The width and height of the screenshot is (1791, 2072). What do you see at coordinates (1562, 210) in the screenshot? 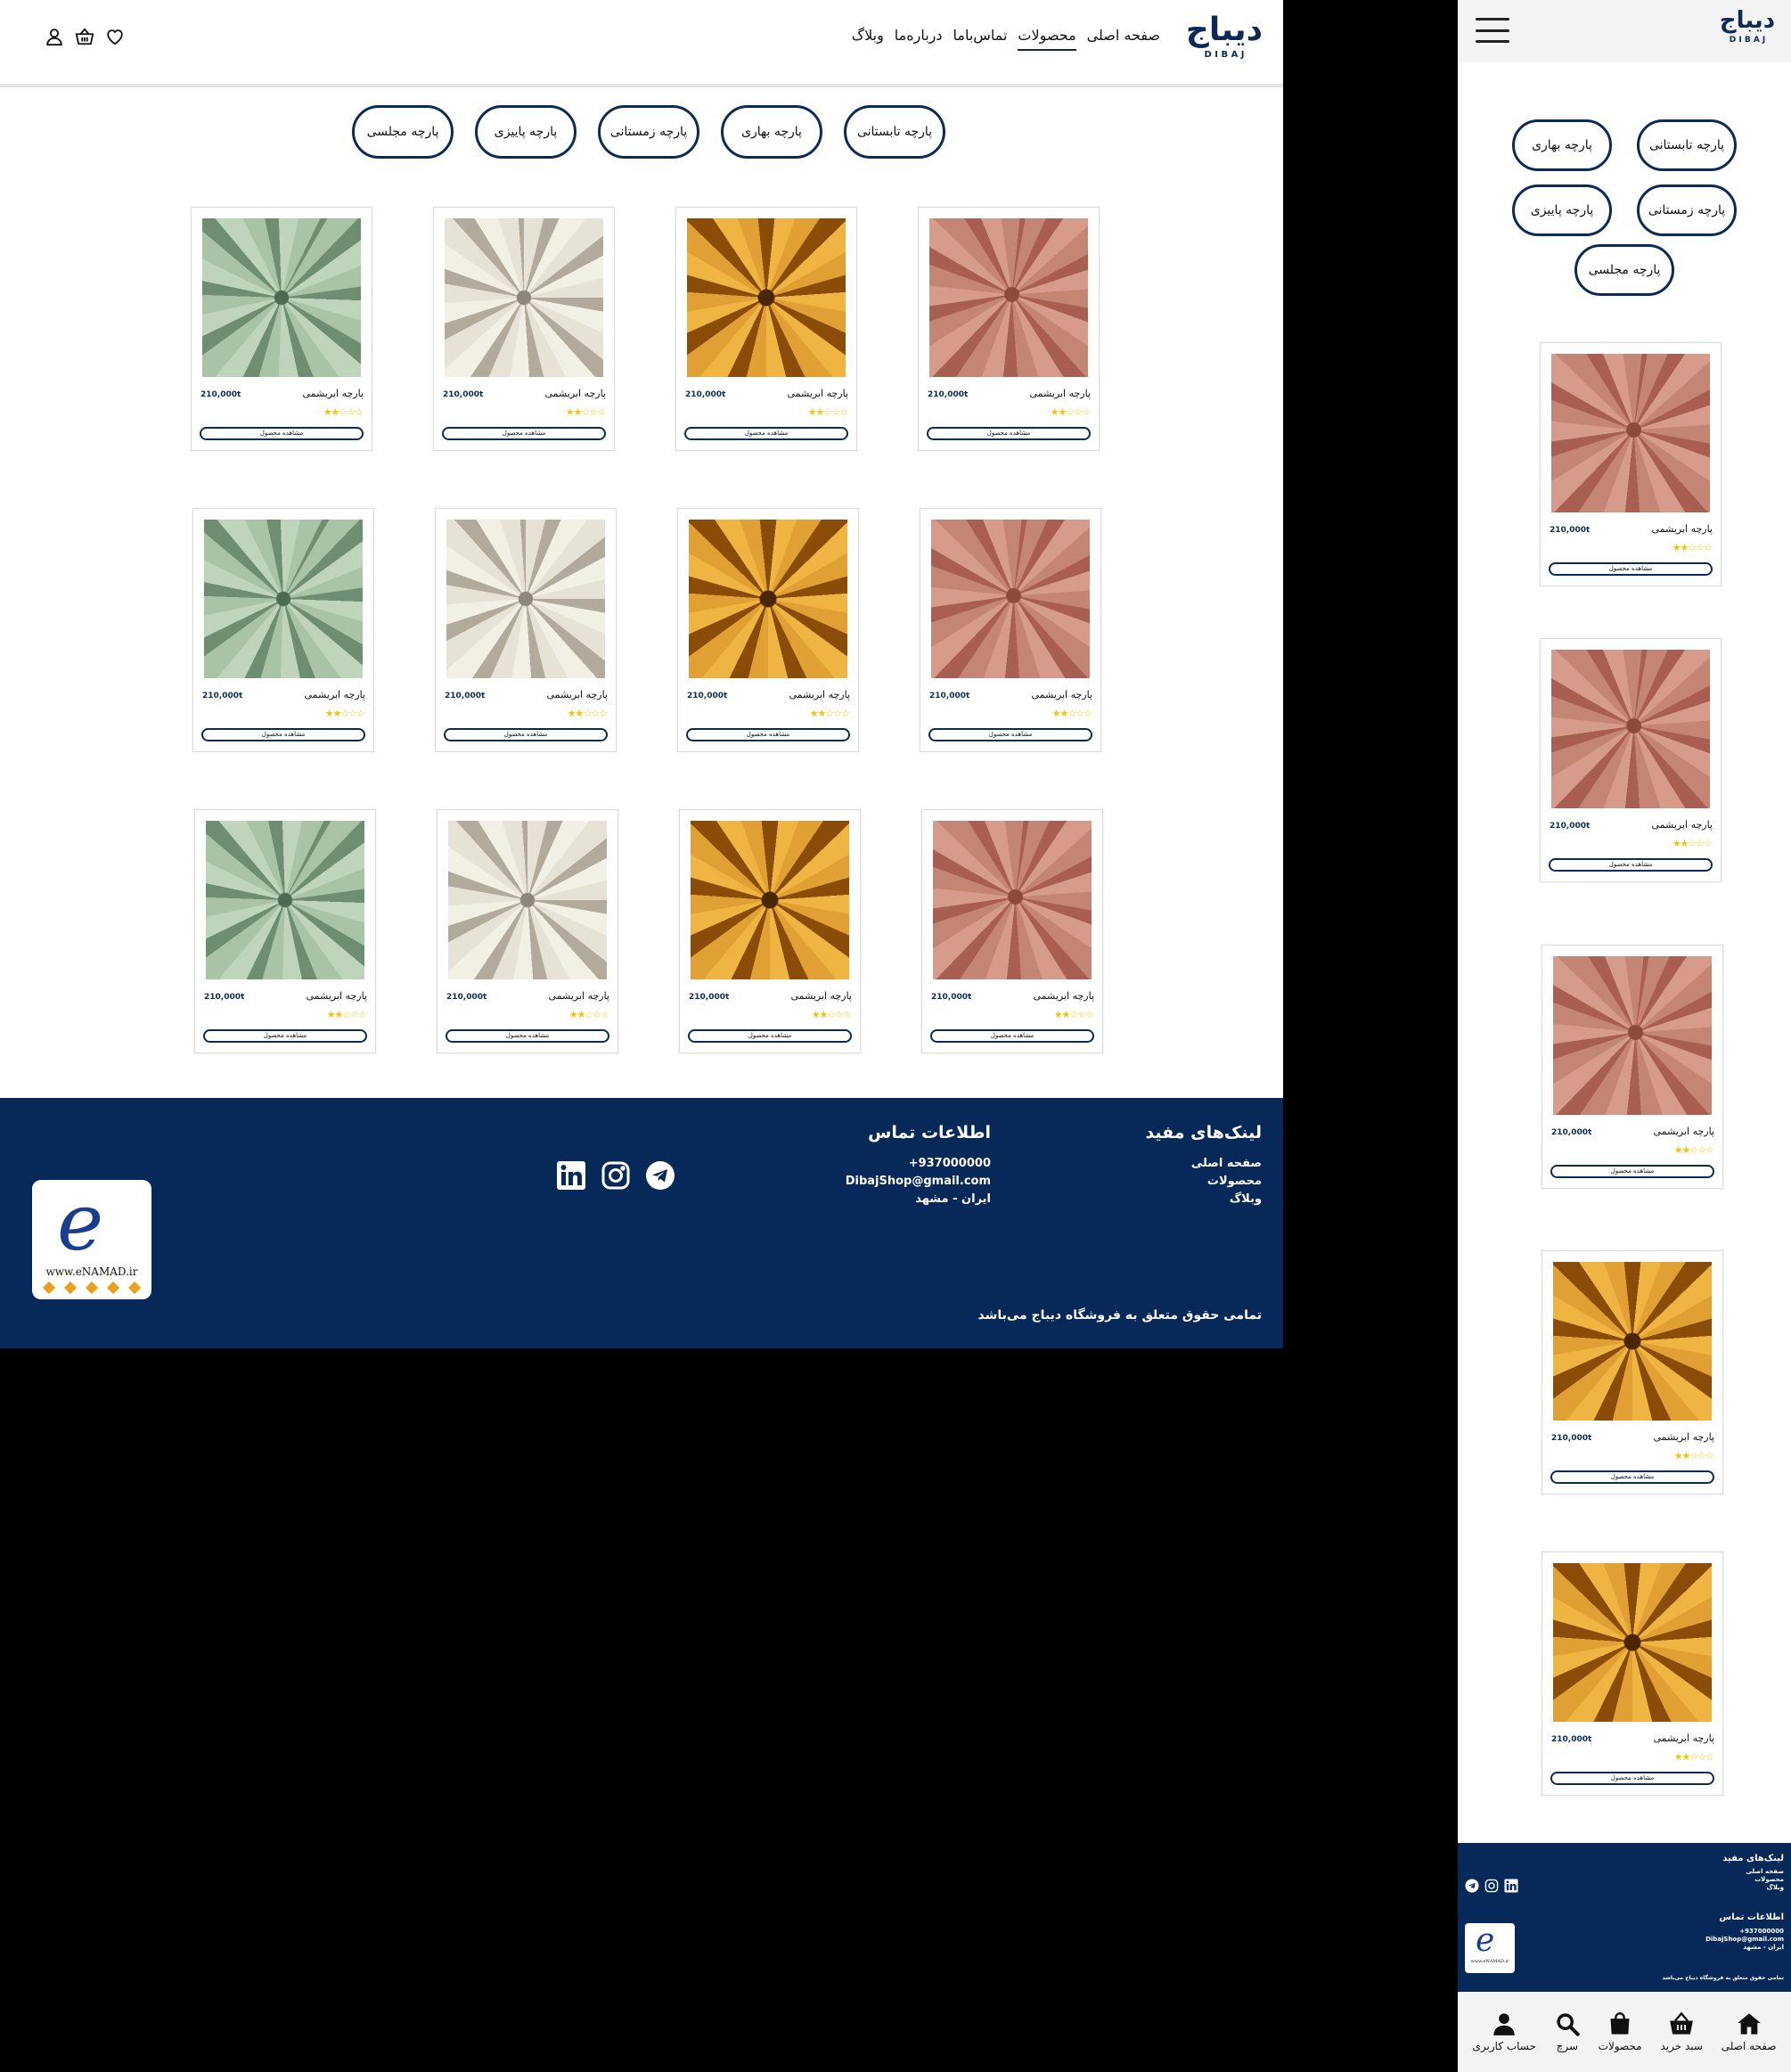
I see `m-filter-autumn: پارچه پاییزی` at bounding box center [1562, 210].